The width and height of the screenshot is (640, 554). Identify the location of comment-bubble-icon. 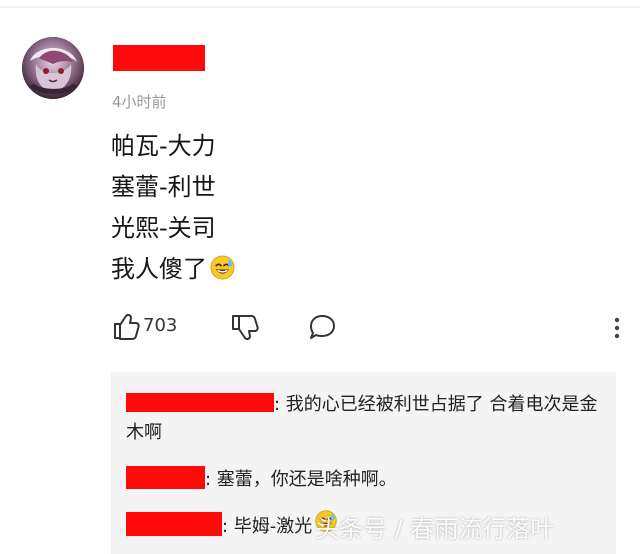
(322, 327).